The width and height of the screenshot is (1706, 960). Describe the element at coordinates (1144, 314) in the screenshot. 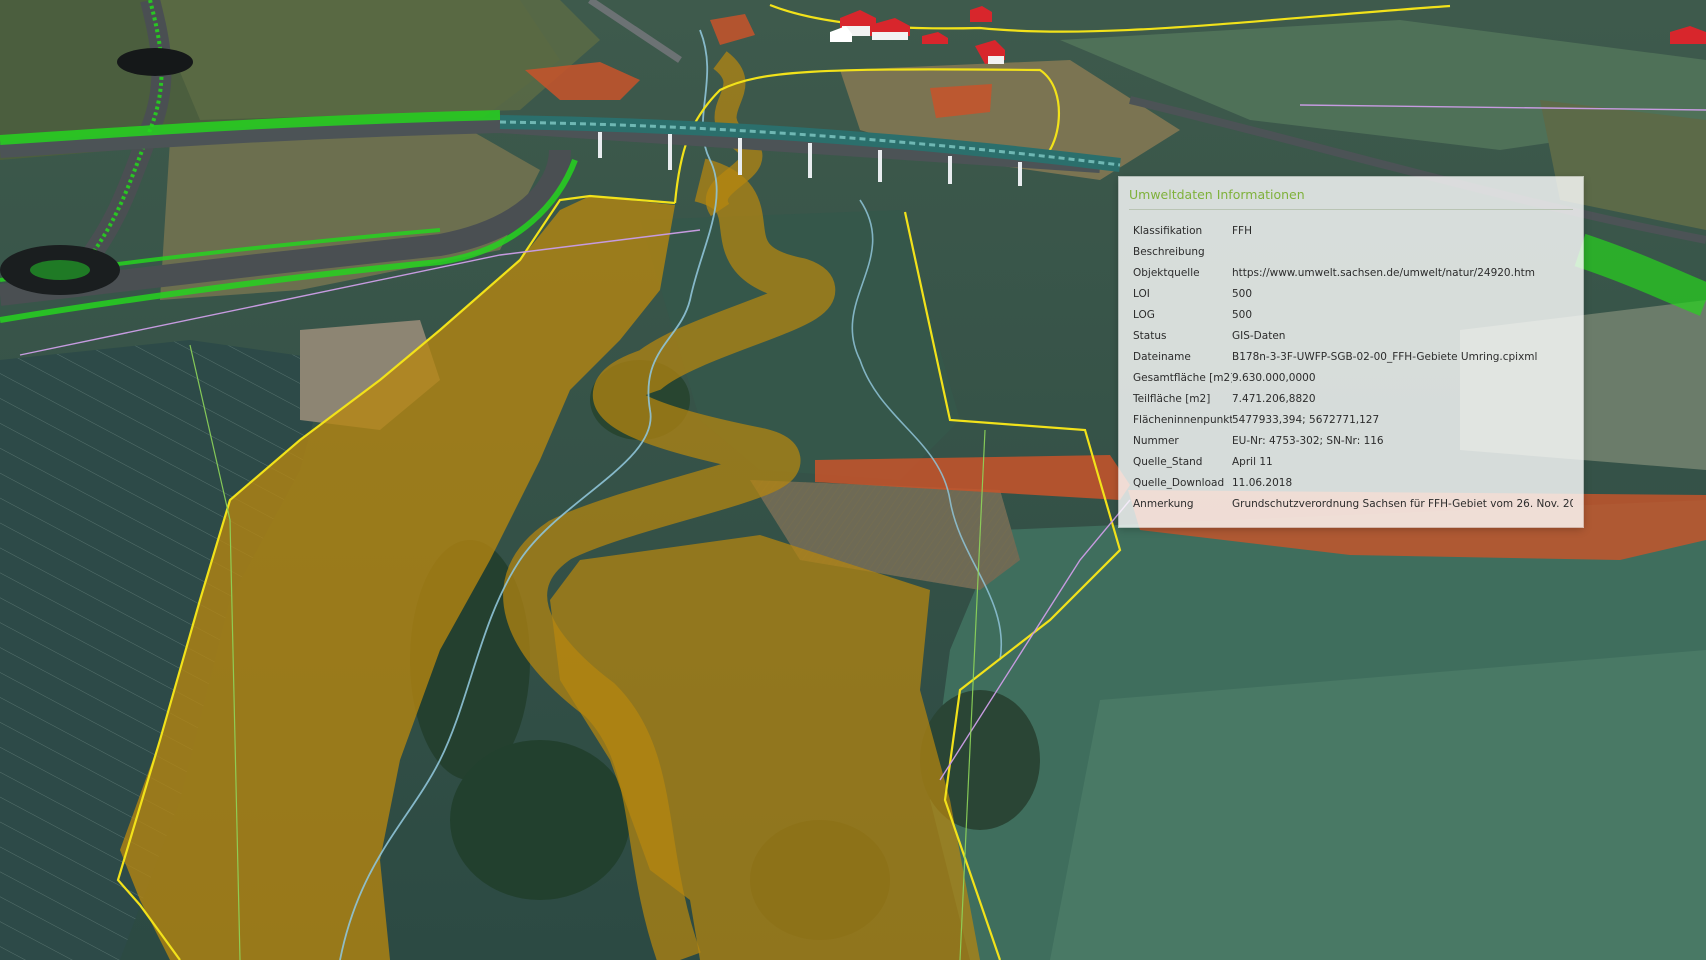

I see `info-key: LOG` at that location.